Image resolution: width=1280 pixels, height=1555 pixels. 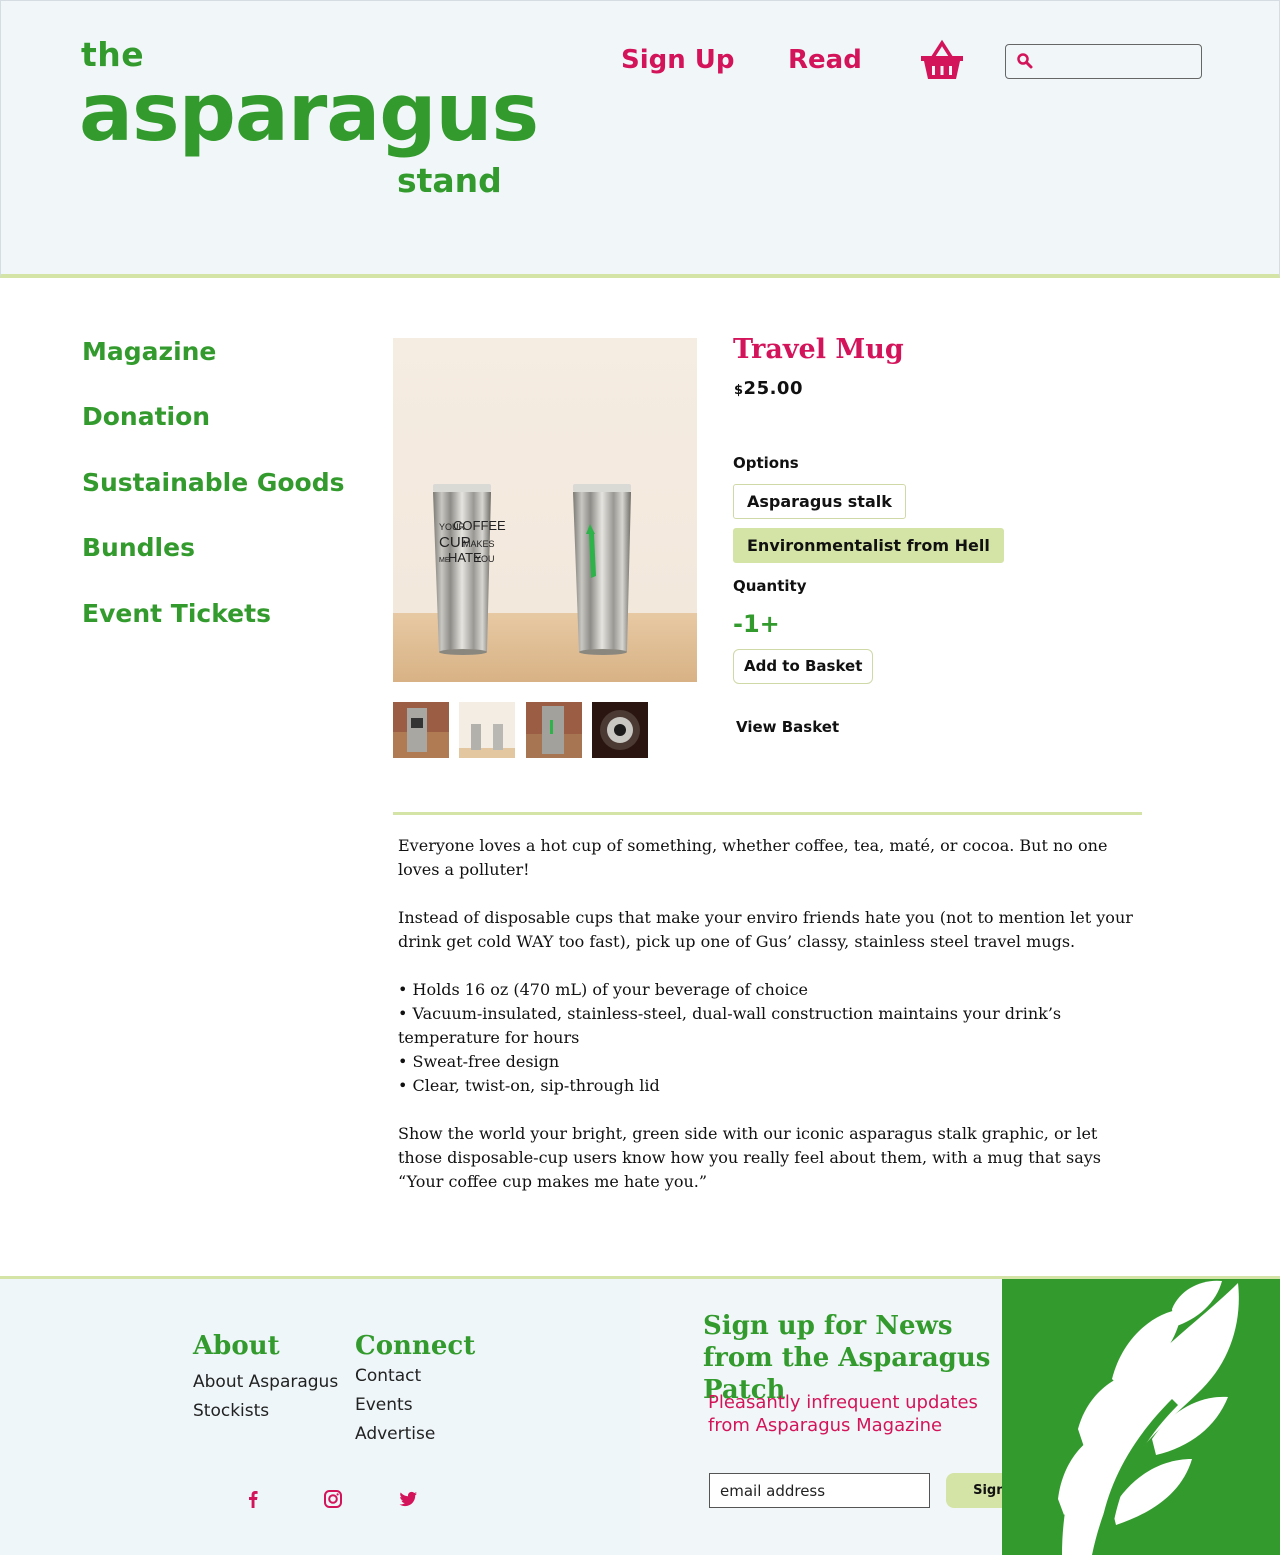 What do you see at coordinates (384, 1405) in the screenshot?
I see `footer-link-events: Events` at bounding box center [384, 1405].